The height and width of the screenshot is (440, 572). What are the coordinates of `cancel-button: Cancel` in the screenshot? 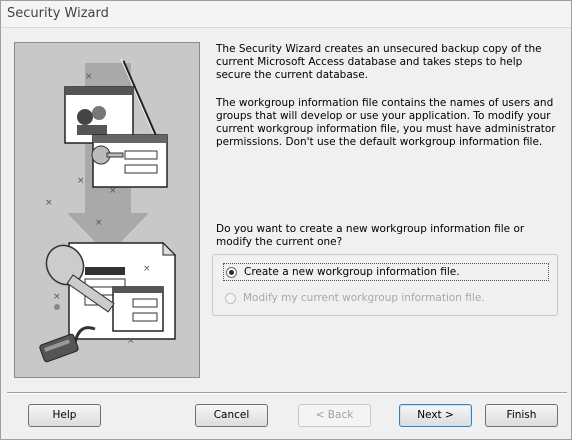 It's located at (231, 415).